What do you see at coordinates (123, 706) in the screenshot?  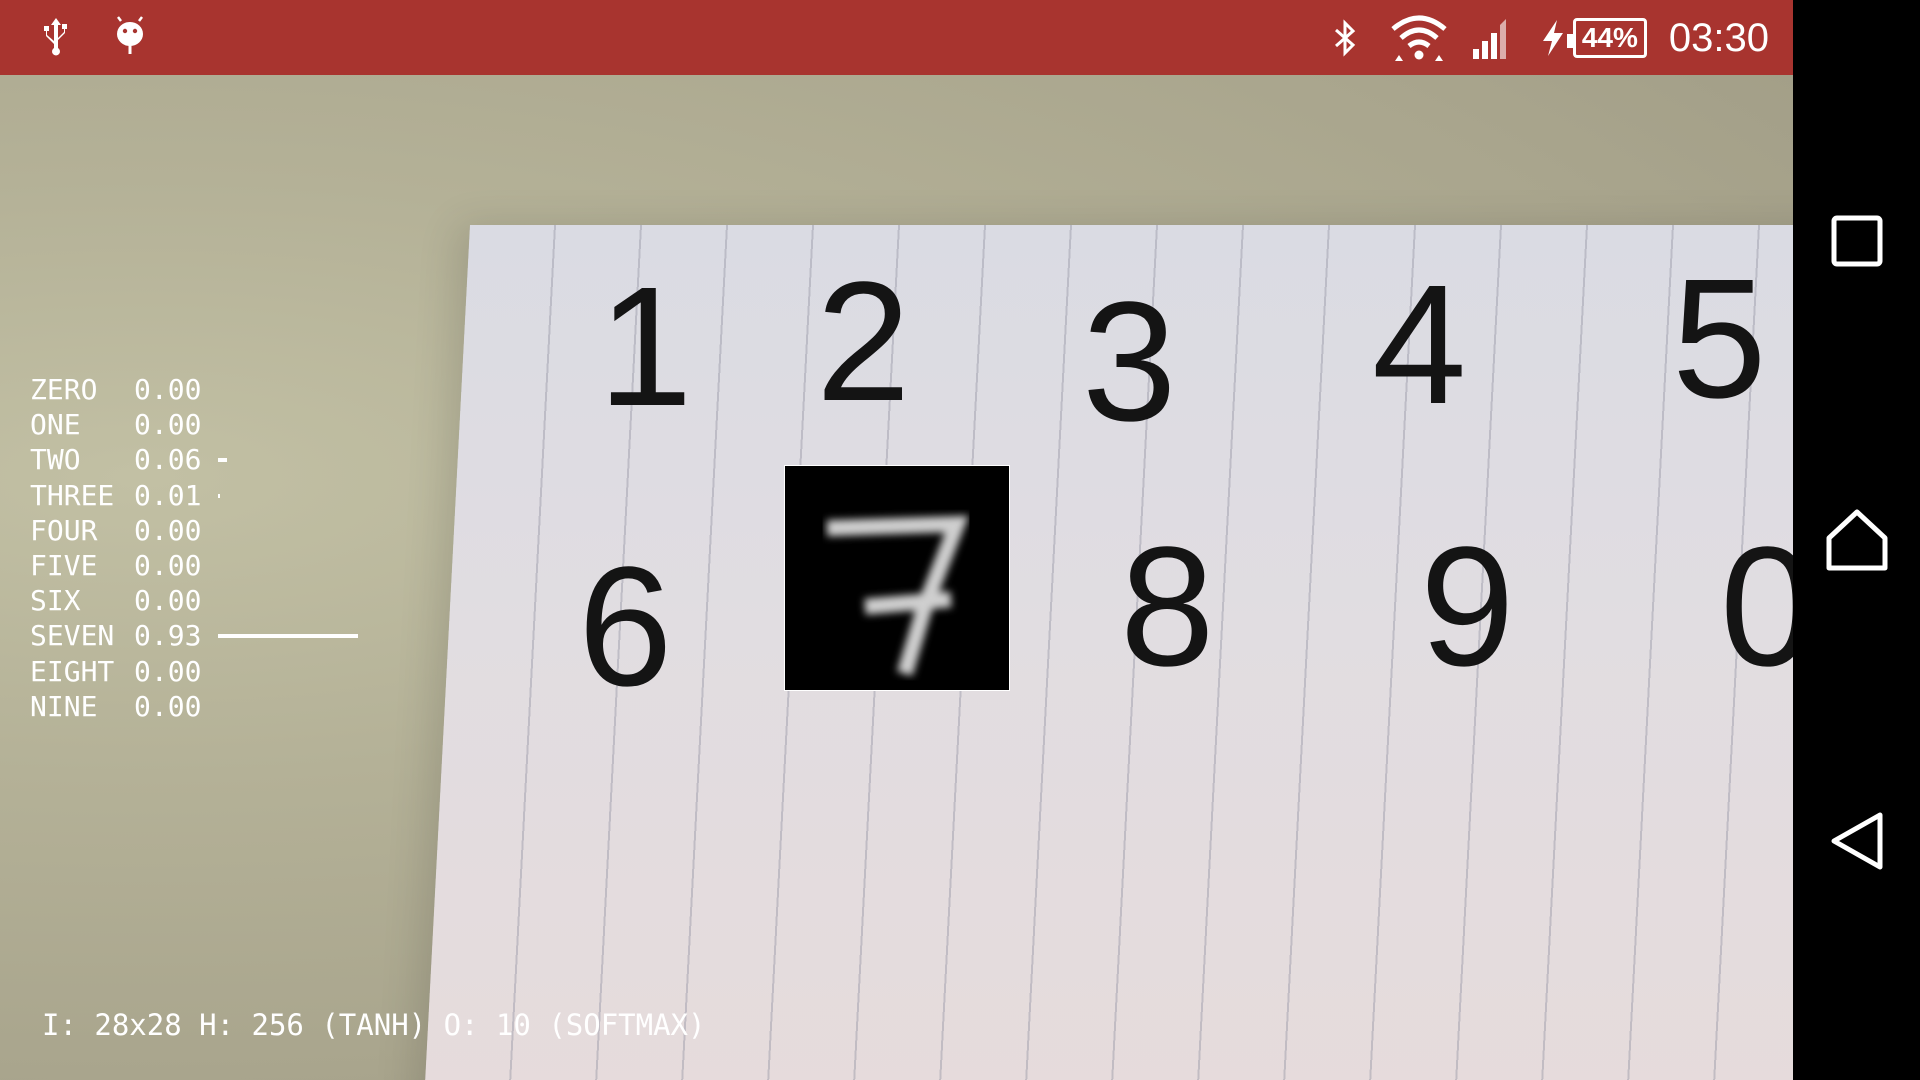 I see `result-row: NINE 0.00` at bounding box center [123, 706].